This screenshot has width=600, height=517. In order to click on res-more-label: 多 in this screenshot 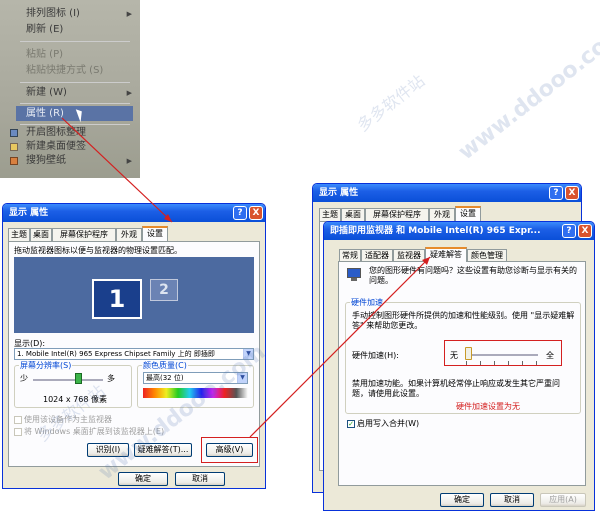, I will do `click(111, 378)`.